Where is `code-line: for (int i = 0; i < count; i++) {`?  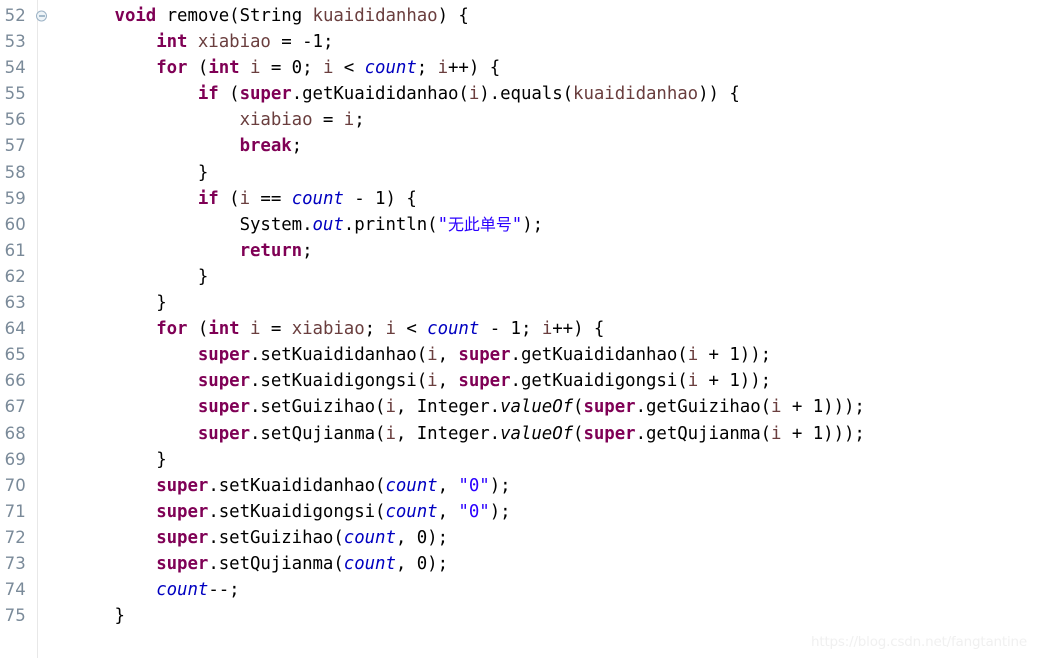
code-line: for (int i = 0; i < count; i++) { is located at coordinates (537, 68).